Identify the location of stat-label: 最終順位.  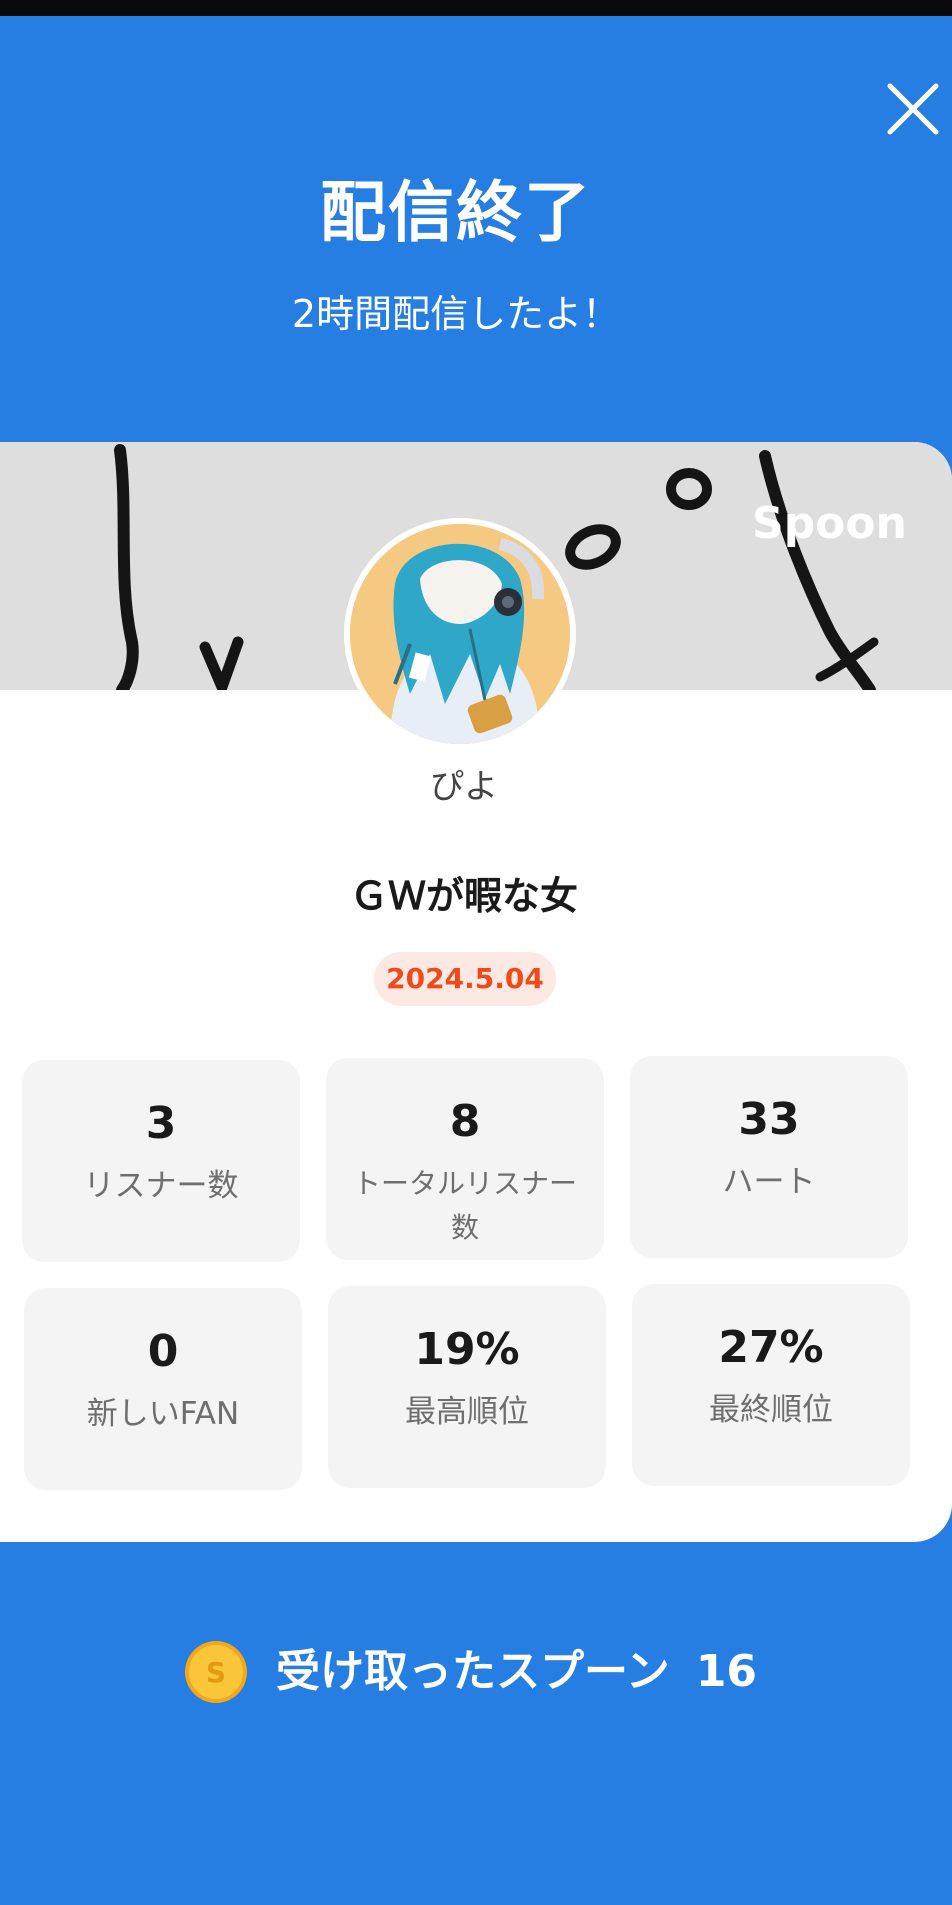
(771, 1410).